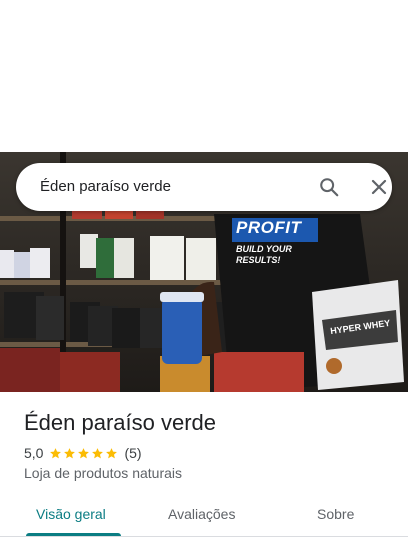 This screenshot has width=408, height=544. Describe the element at coordinates (204, 187) in the screenshot. I see `search-bar: Éden paraíso verde` at that location.